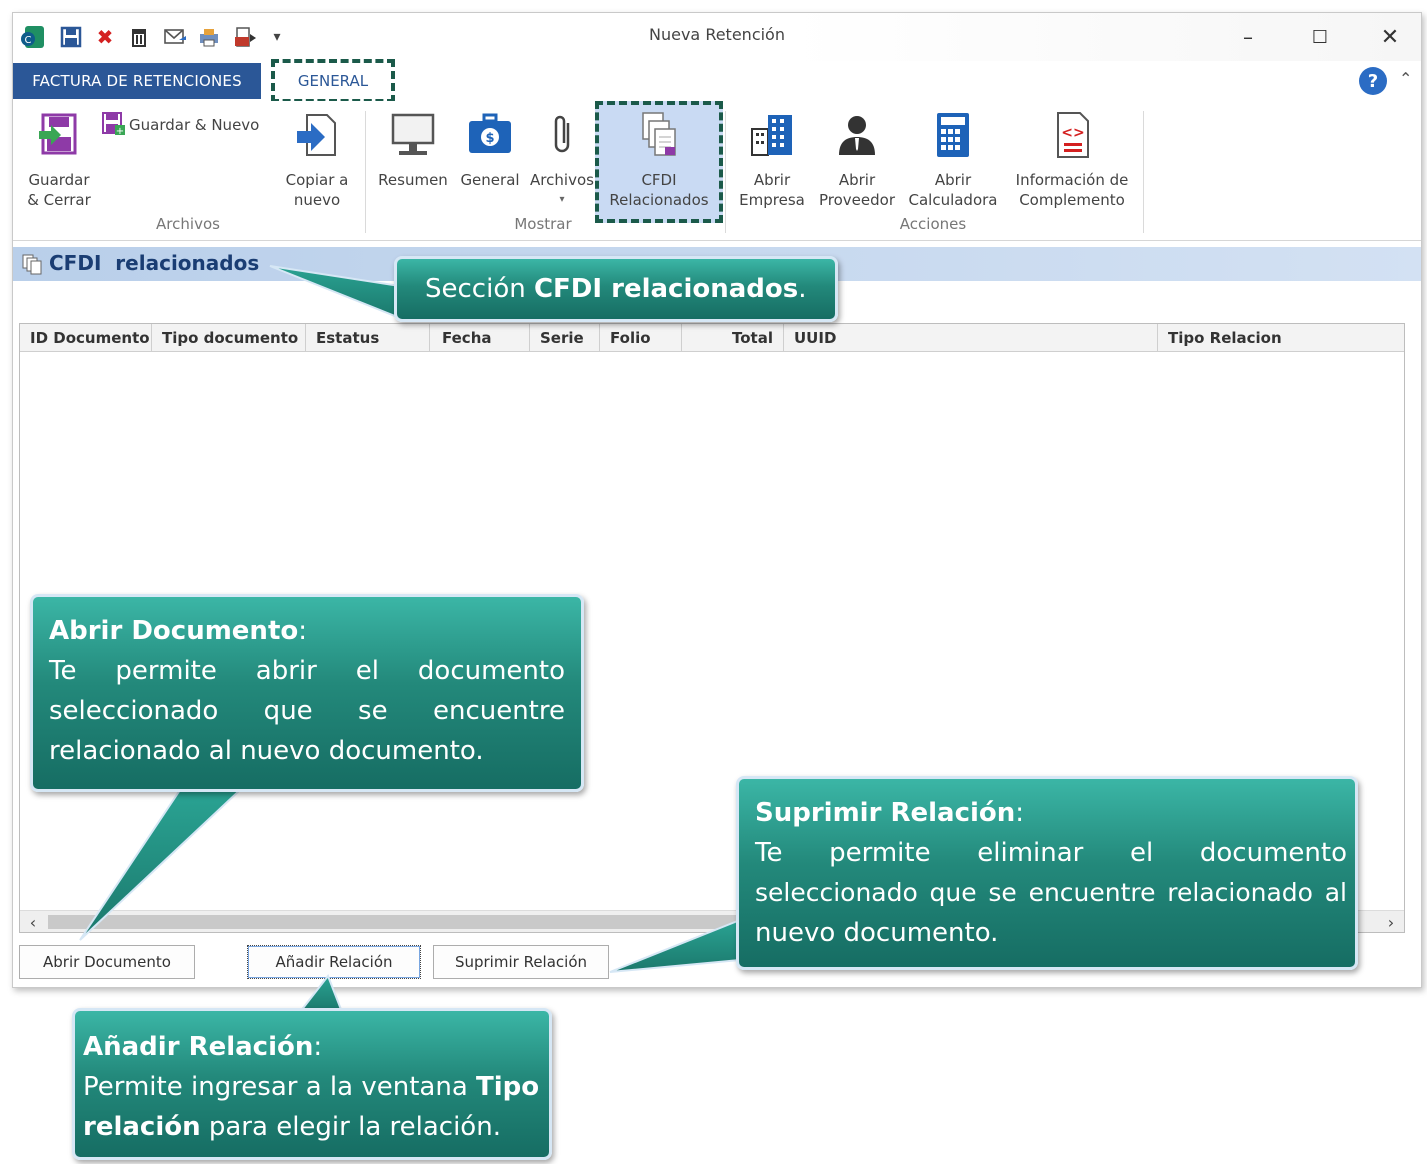 This screenshot has width=1427, height=1164. What do you see at coordinates (198, 1047) in the screenshot?
I see `callout-anadir-title: Añadir Relación` at bounding box center [198, 1047].